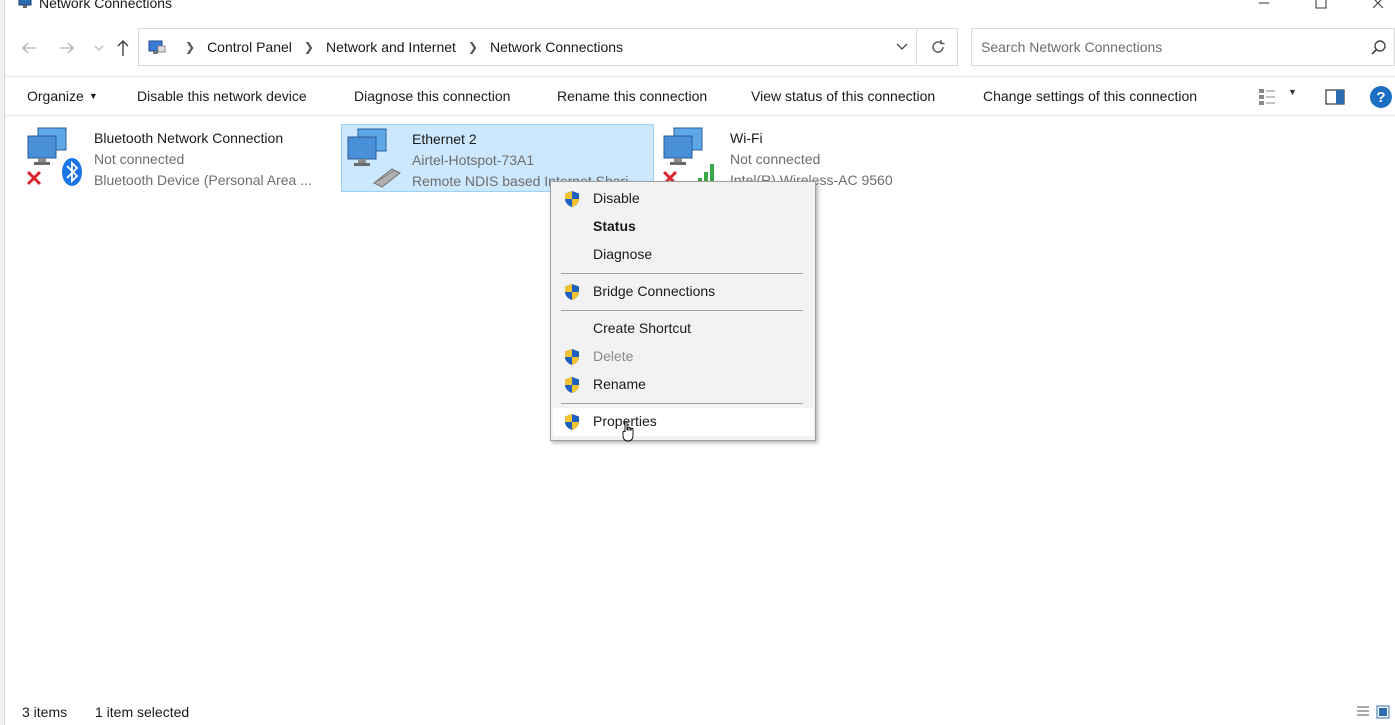 The width and height of the screenshot is (1395, 725). Describe the element at coordinates (556, 47) in the screenshot. I see `breadcrumb-network-connections: Network Connections` at that location.